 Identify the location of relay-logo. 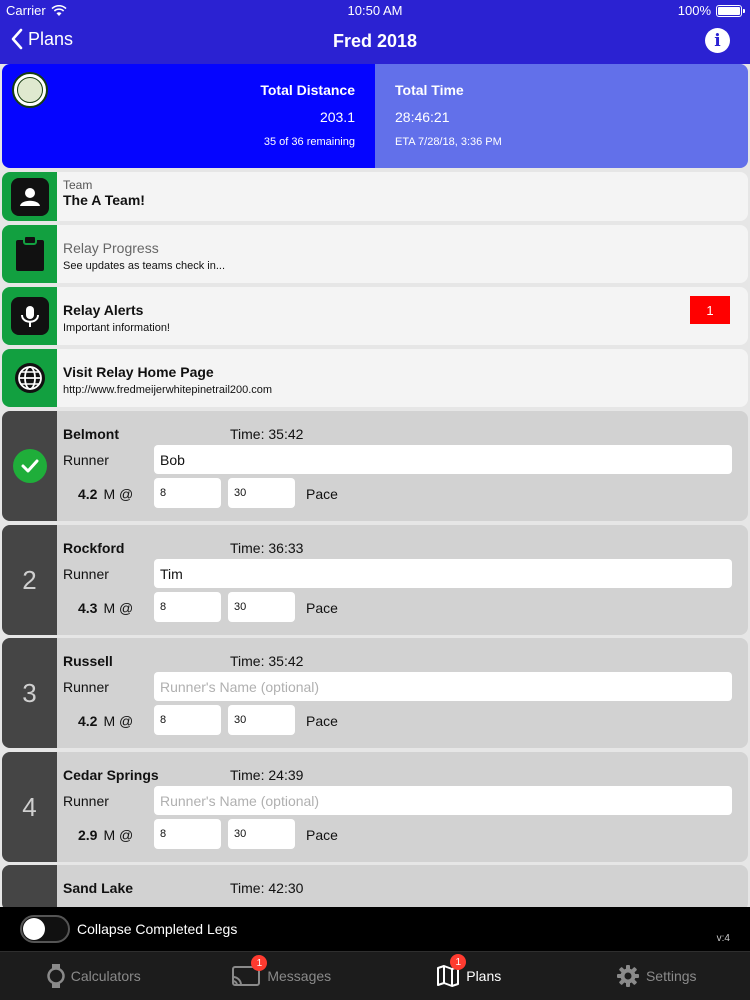
(30, 90).